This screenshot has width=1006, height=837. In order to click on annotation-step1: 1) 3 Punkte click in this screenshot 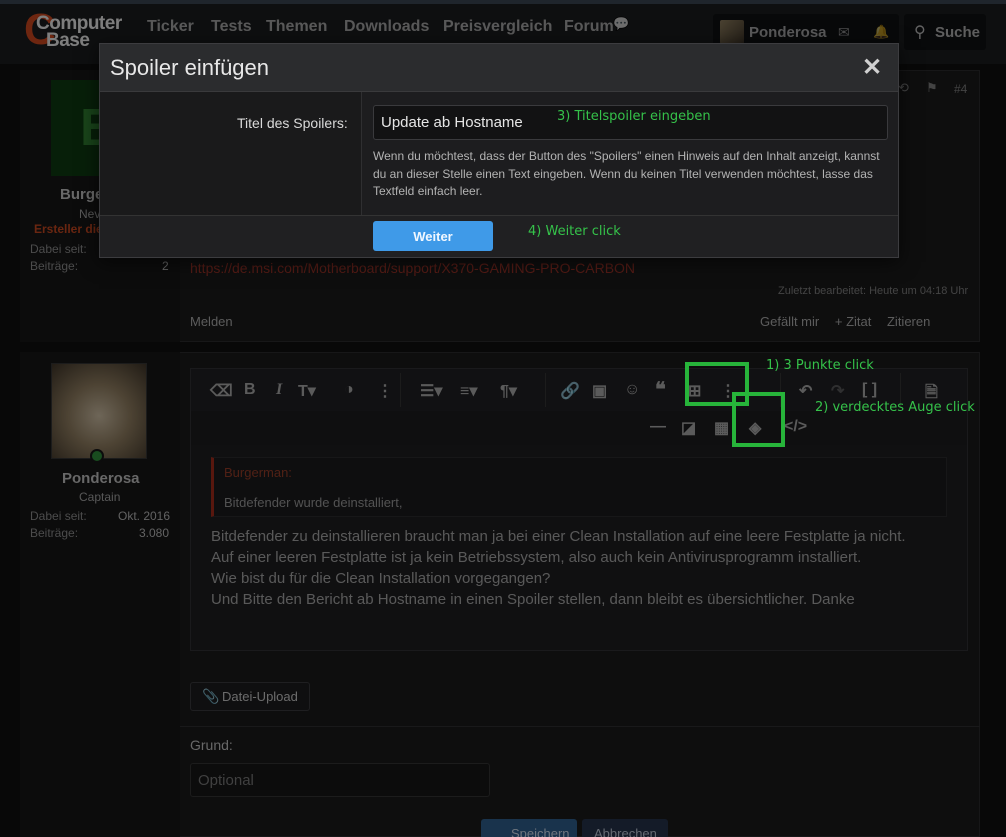, I will do `click(820, 365)`.